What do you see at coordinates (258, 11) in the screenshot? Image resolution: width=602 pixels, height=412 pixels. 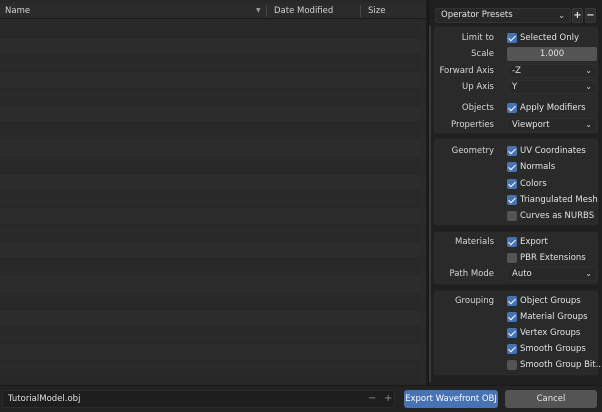 I see `sort-descending-icon: ▼` at bounding box center [258, 11].